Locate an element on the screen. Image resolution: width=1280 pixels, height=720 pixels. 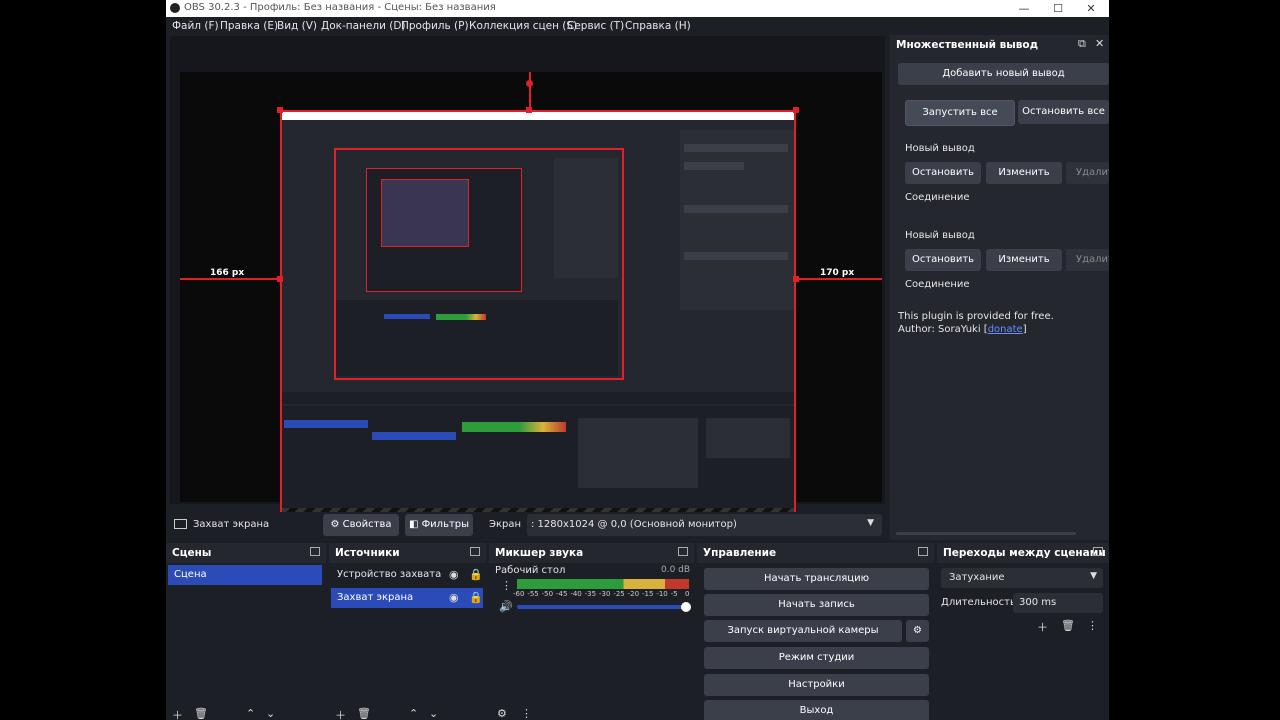
output-1-edit-button: Изменить is located at coordinates (1024, 173).